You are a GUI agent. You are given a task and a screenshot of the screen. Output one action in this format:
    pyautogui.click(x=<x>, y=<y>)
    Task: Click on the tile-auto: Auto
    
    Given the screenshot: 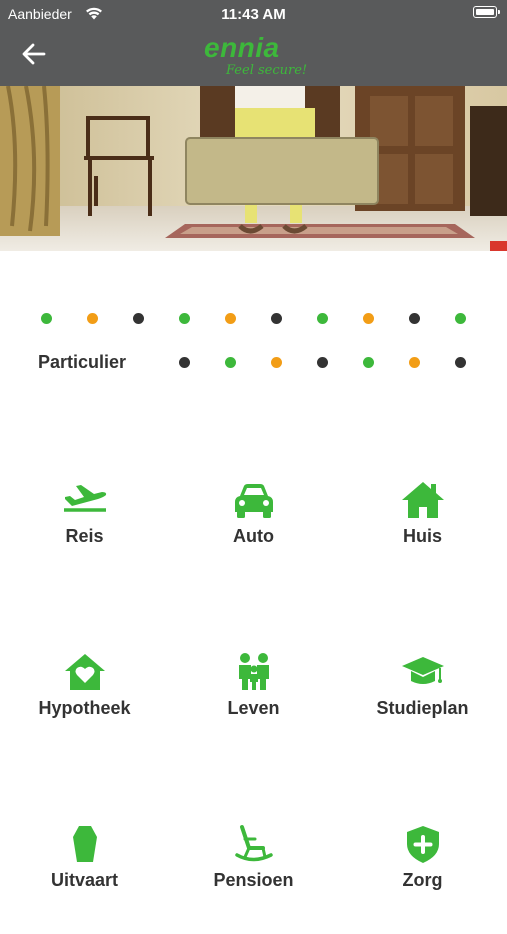 What is the action you would take?
    pyautogui.click(x=253, y=535)
    